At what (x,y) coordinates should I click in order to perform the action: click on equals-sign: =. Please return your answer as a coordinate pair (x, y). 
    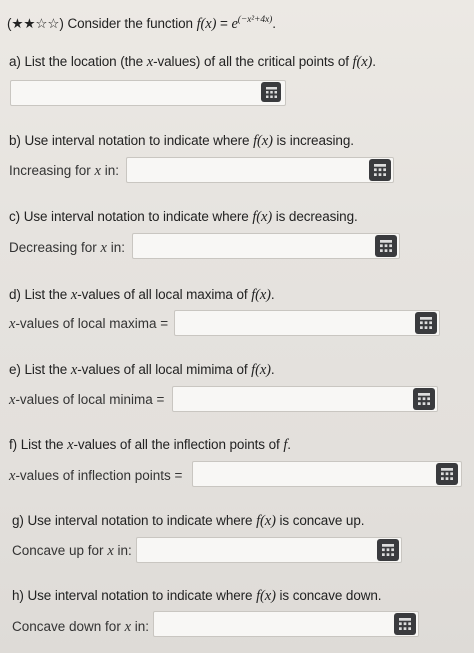
    Looking at the image, I should click on (224, 23).